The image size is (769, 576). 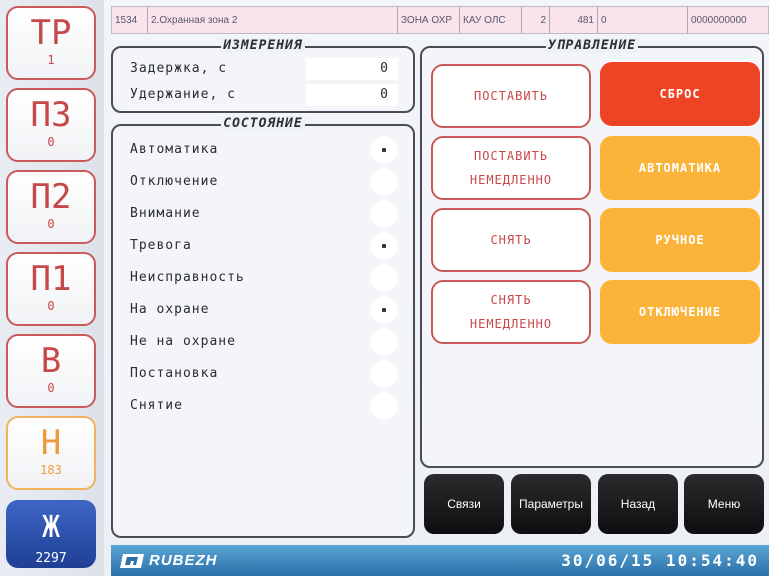 What do you see at coordinates (183, 341) in the screenshot?
I see `state-label: Не на охране` at bounding box center [183, 341].